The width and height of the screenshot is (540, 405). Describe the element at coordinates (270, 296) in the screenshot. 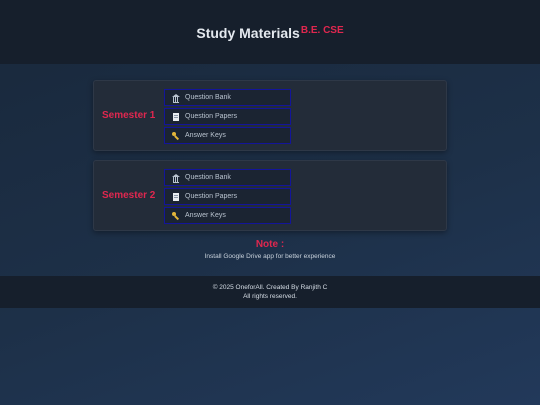

I see `rights-text: All rights reserved.` at that location.